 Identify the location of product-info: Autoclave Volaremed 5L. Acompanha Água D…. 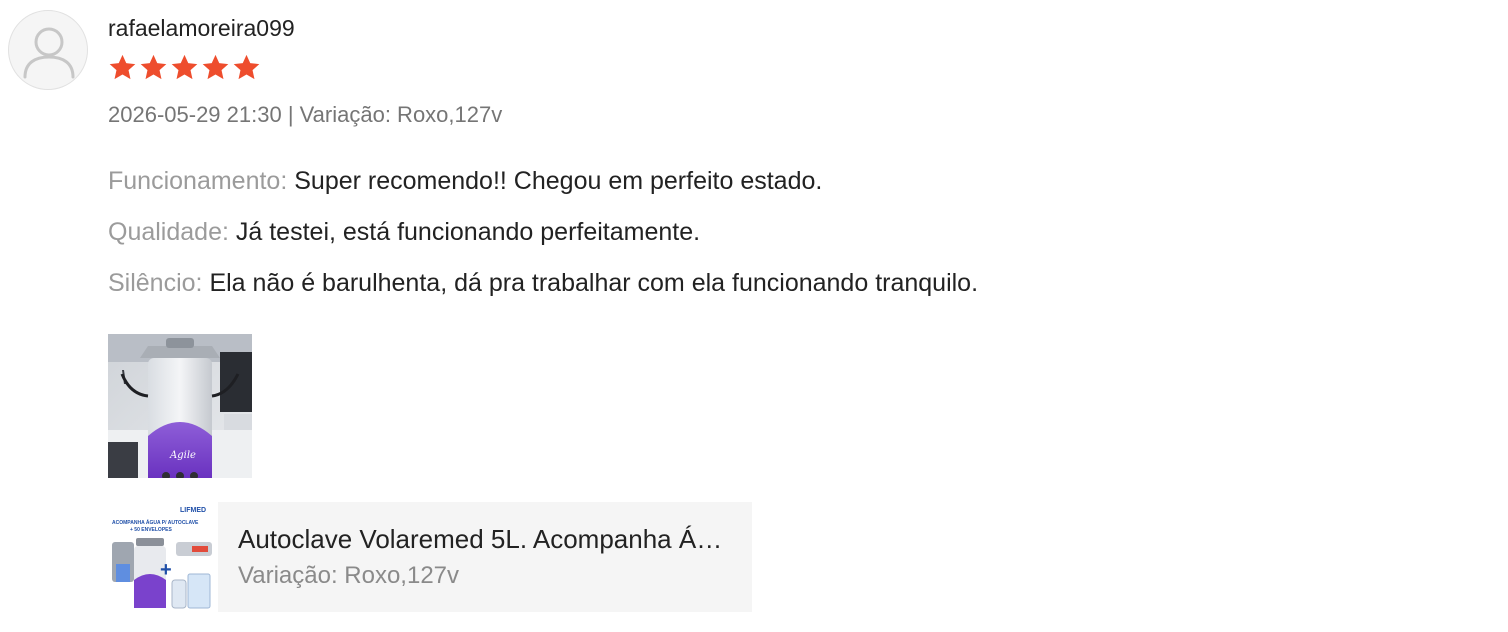
(485, 557).